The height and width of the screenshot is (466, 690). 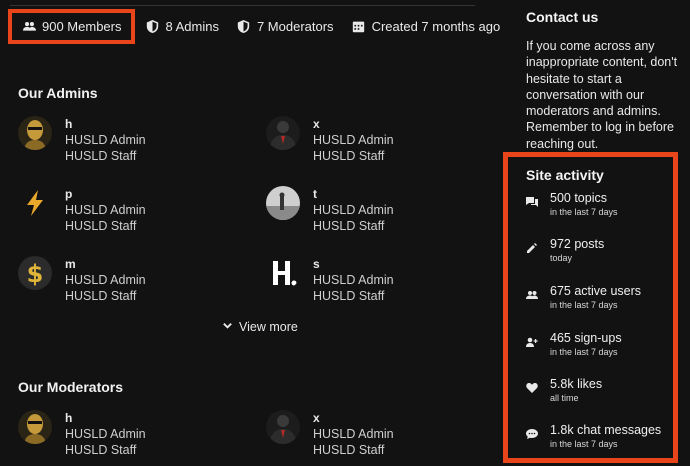 I want to click on username: s, so click(x=353, y=264).